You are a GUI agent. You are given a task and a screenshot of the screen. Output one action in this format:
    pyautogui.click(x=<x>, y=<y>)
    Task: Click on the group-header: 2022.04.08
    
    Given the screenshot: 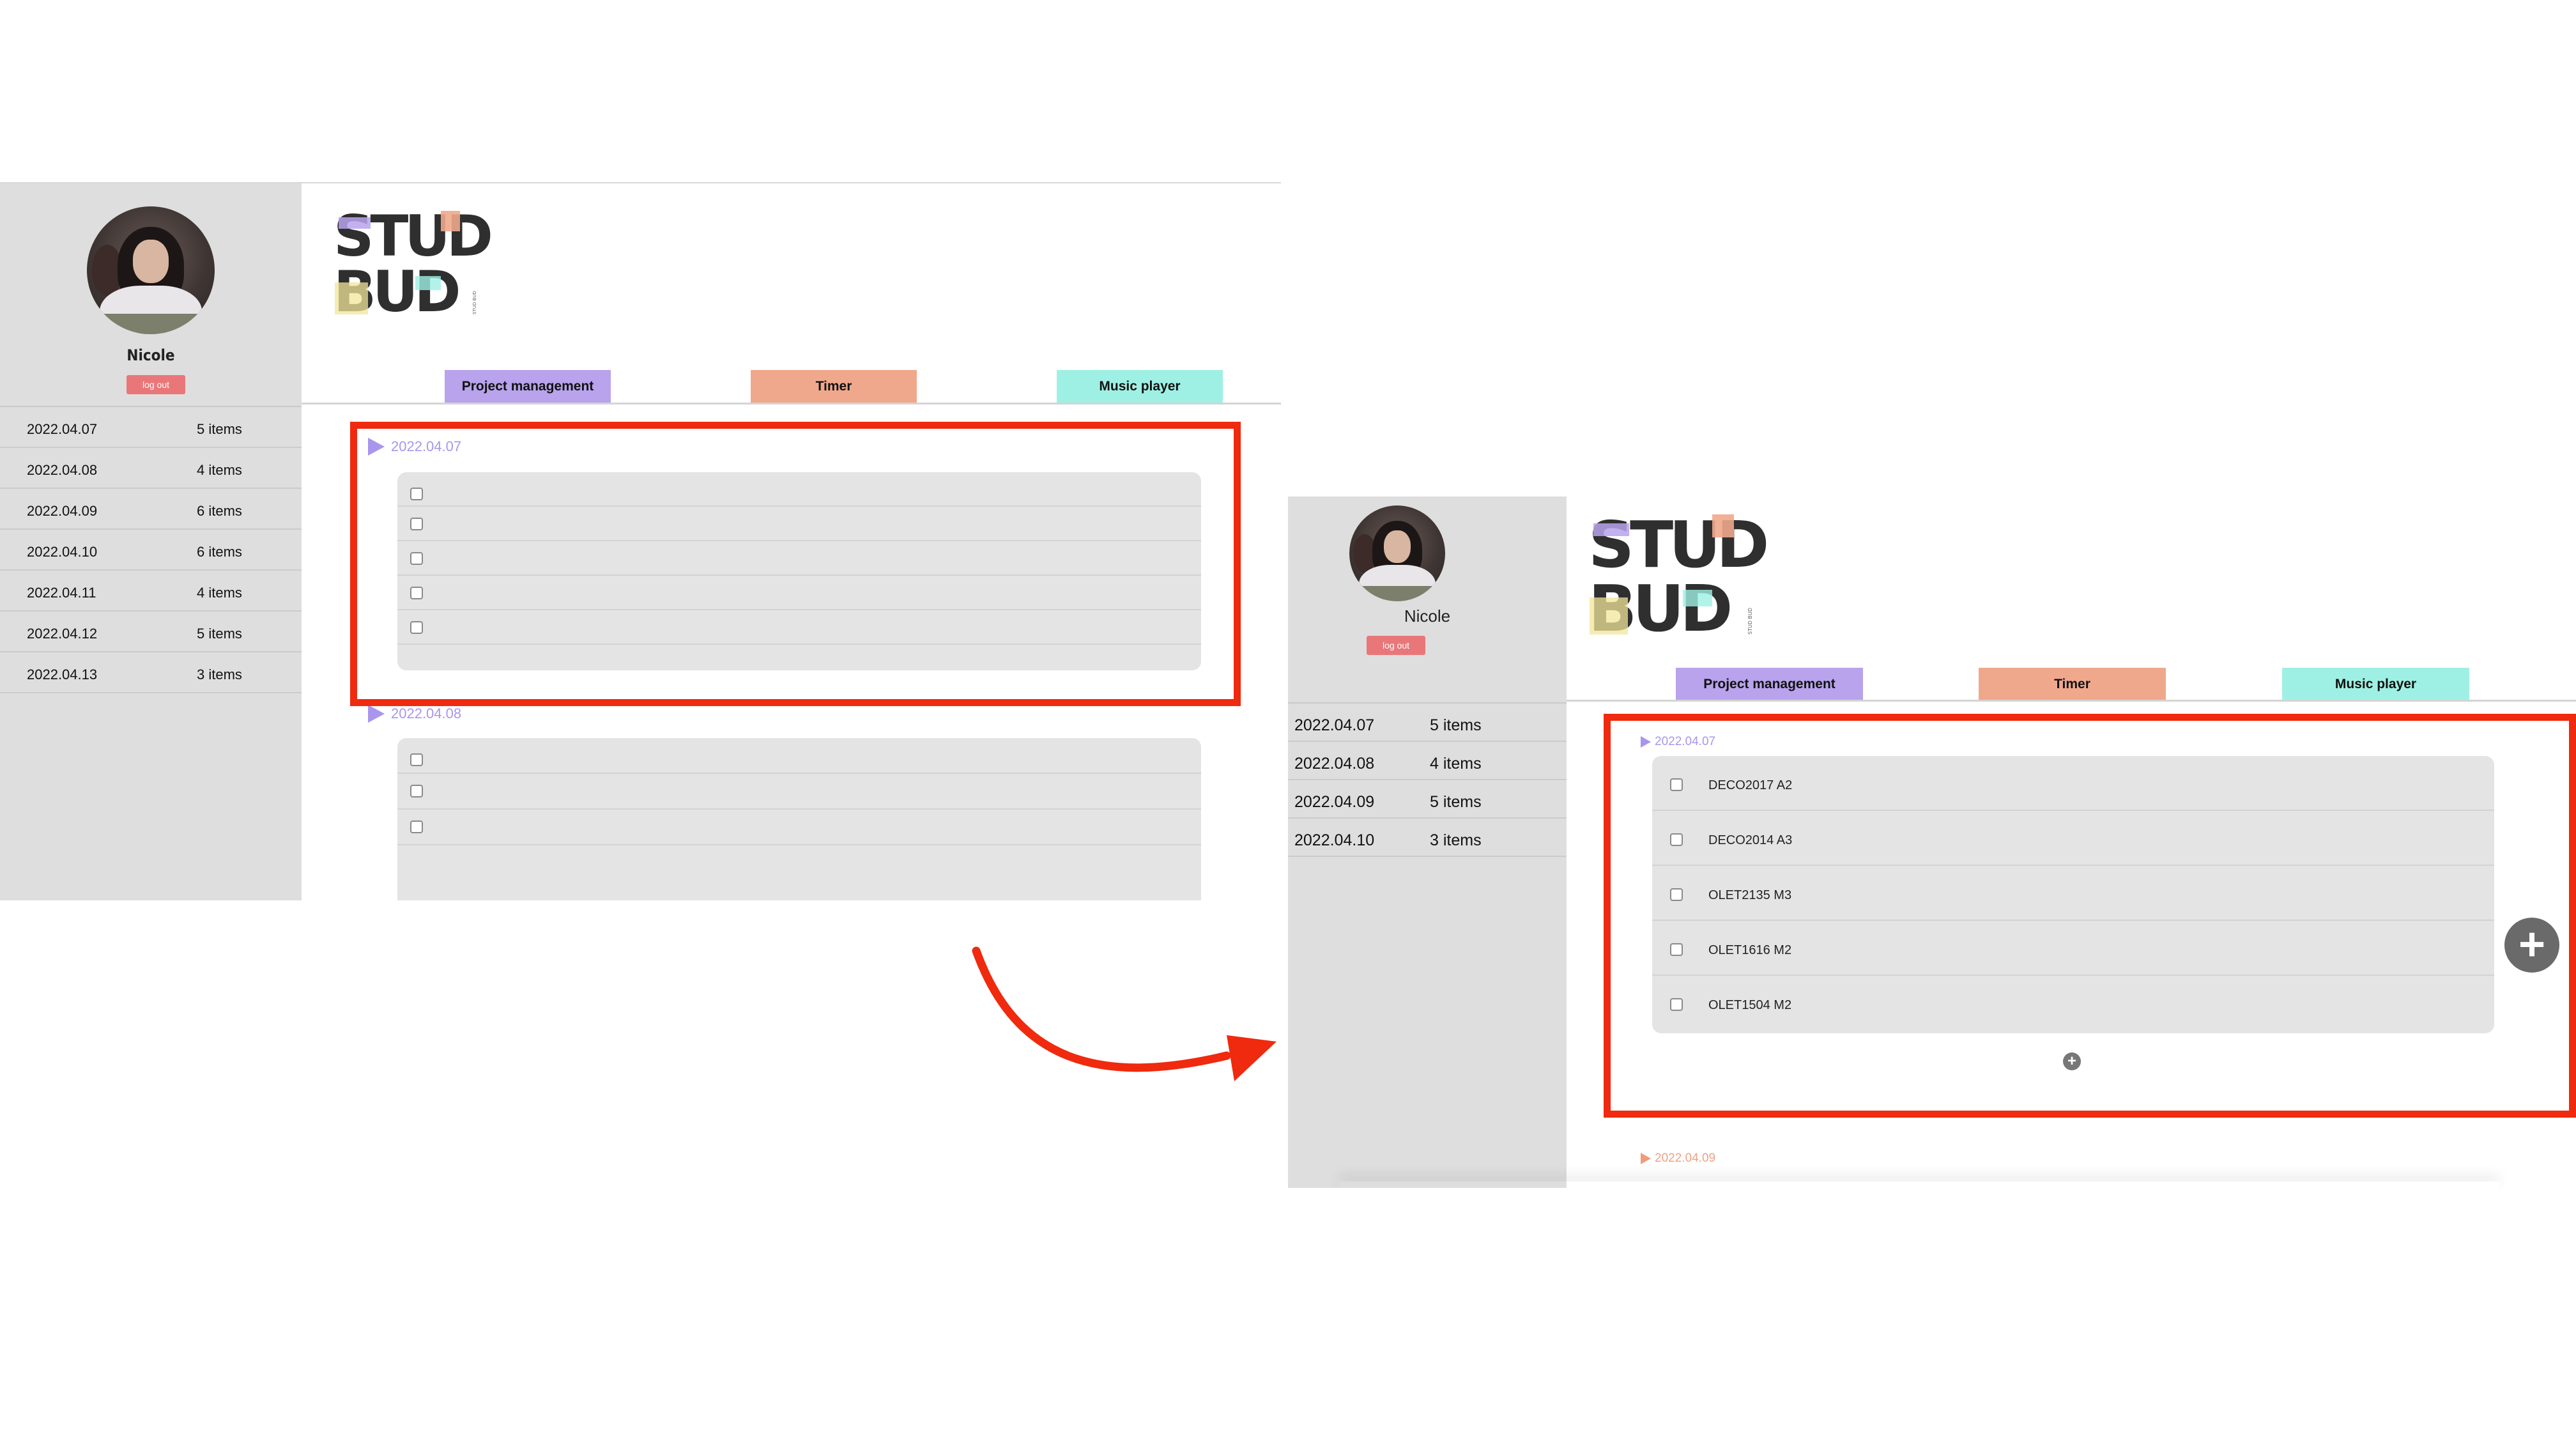 What is the action you would take?
    pyautogui.click(x=414, y=714)
    